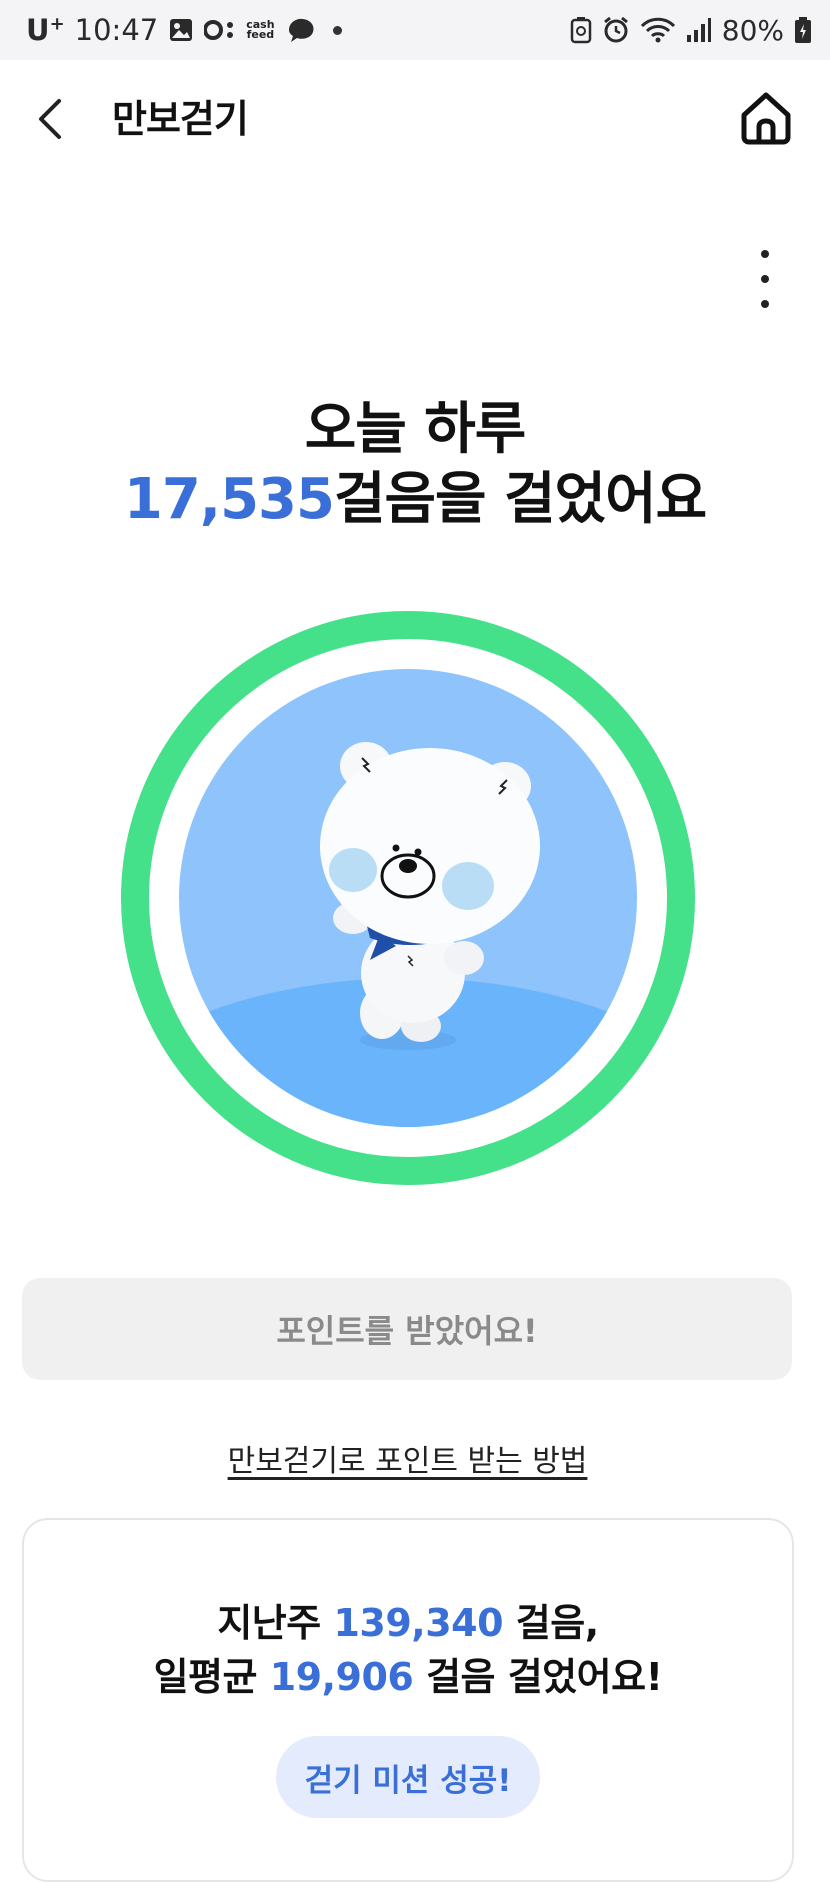 The height and width of the screenshot is (1882, 830). Describe the element at coordinates (658, 30) in the screenshot. I see `wifi-icon` at that location.